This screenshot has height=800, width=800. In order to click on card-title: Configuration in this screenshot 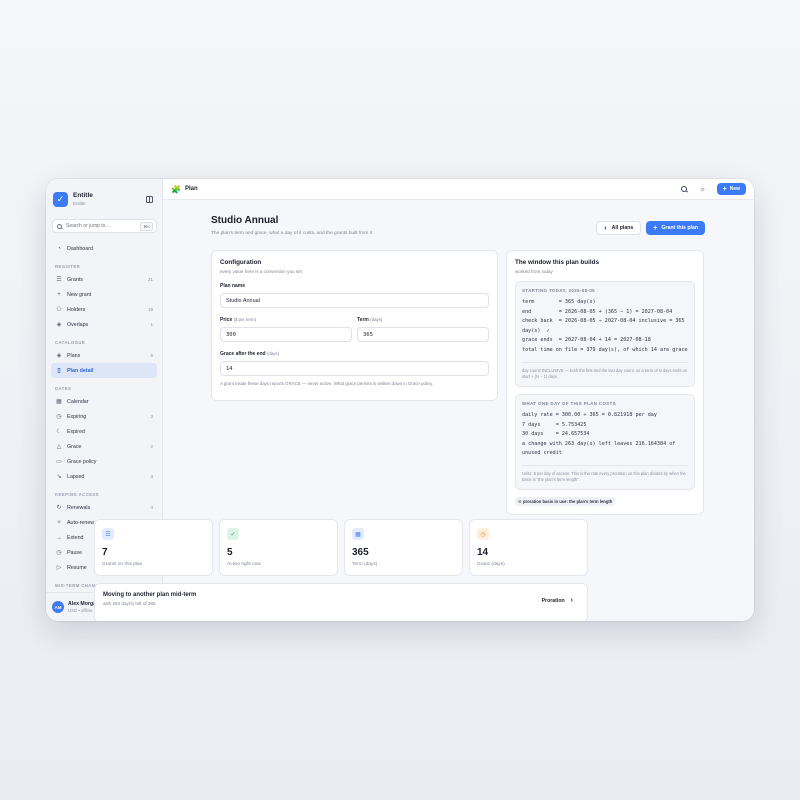, I will do `click(241, 262)`.